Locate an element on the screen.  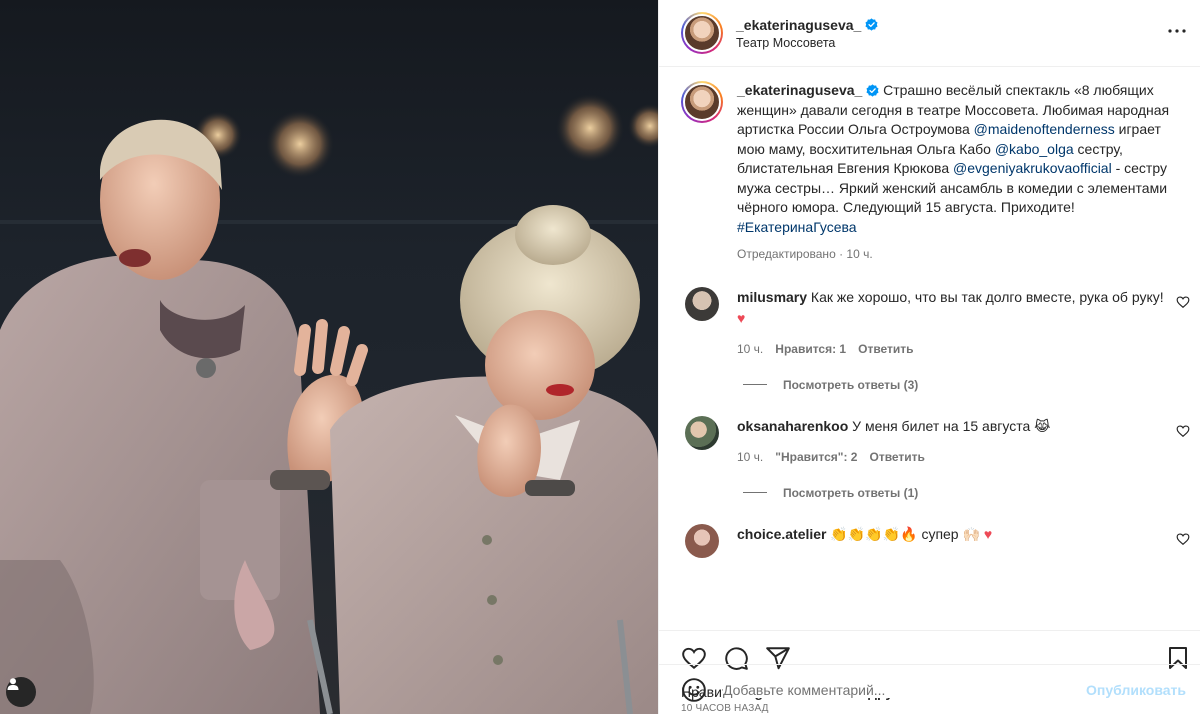
emoji-button is located at coordinates (694, 690).